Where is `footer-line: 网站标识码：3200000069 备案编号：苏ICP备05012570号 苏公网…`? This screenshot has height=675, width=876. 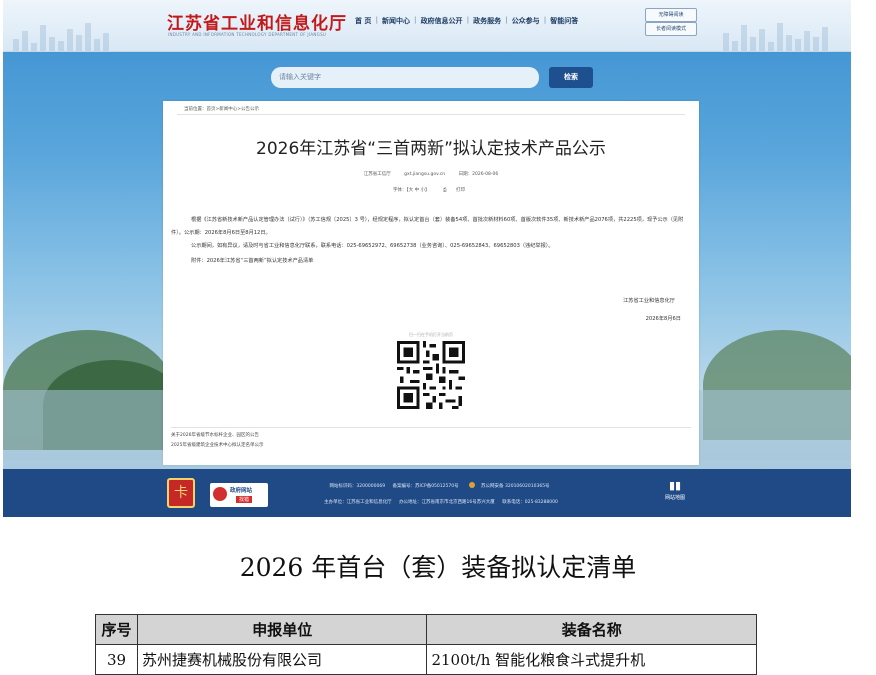 footer-line: 网站标识码：3200000069 备案编号：苏ICP备05012570号 苏公网… is located at coordinates (427, 485).